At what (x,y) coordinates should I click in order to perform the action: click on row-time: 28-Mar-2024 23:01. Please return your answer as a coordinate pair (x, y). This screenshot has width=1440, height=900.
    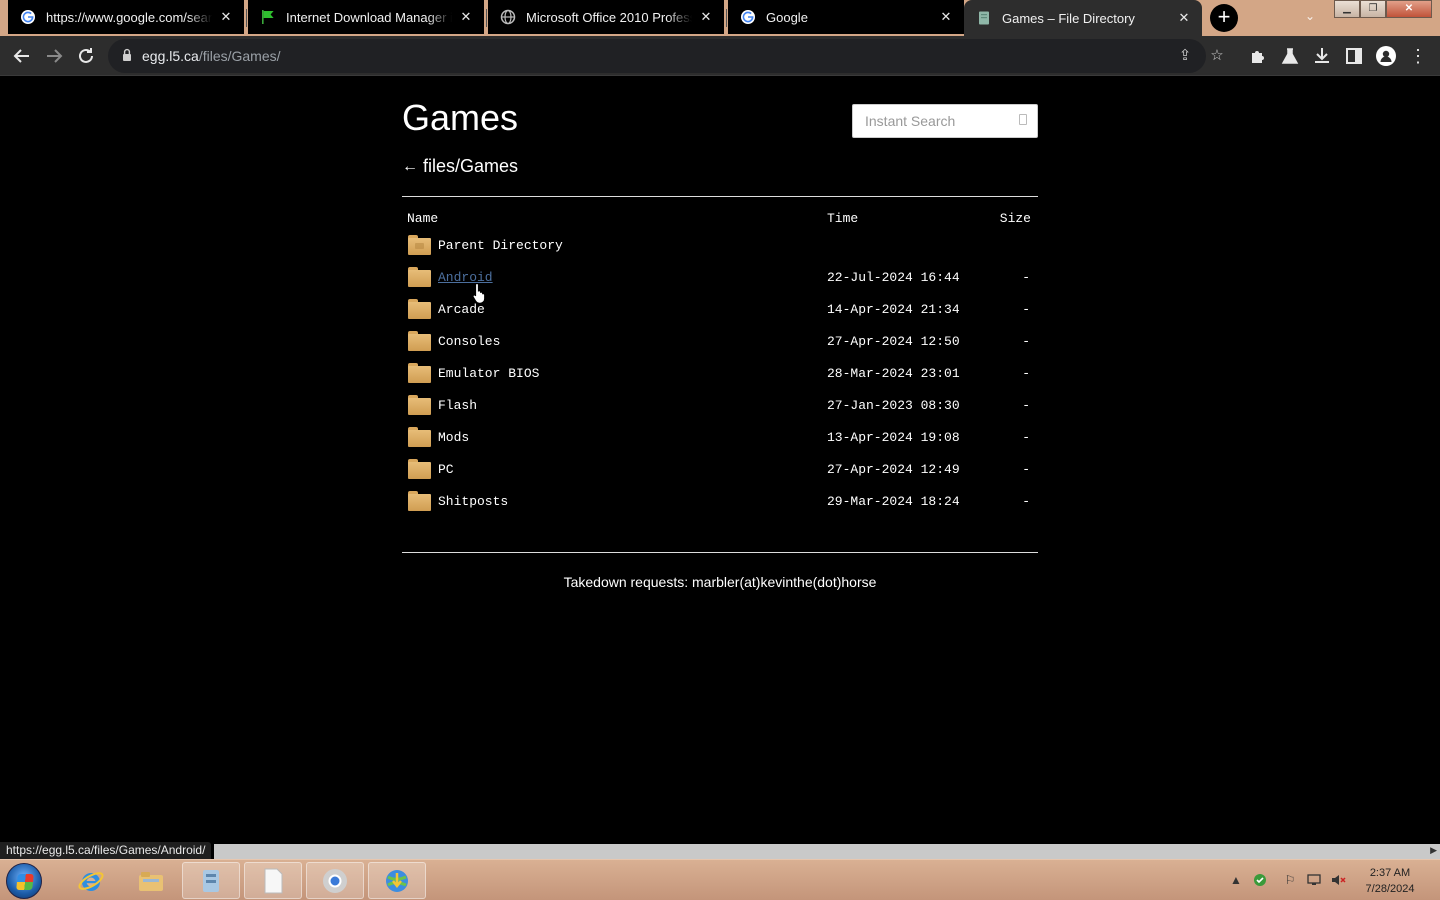
    Looking at the image, I should click on (893, 373).